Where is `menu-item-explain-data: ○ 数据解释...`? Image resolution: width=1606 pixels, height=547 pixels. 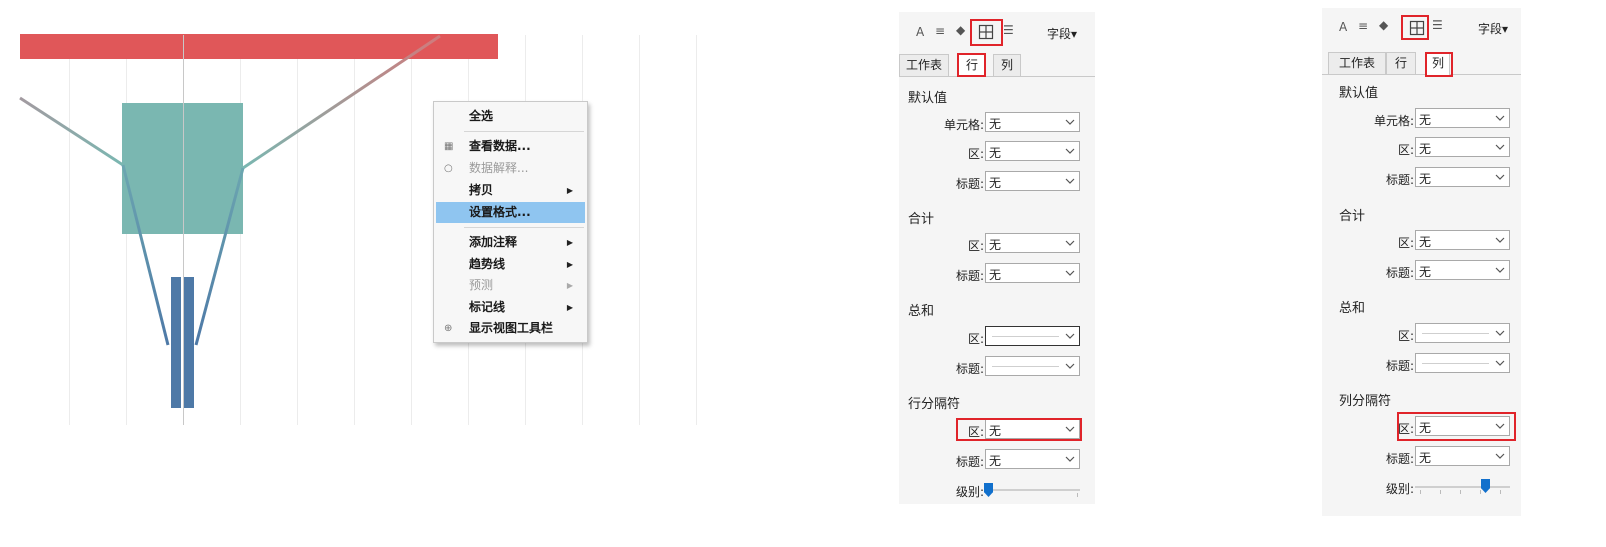 menu-item-explain-data: ○ 数据解释... is located at coordinates (510, 168).